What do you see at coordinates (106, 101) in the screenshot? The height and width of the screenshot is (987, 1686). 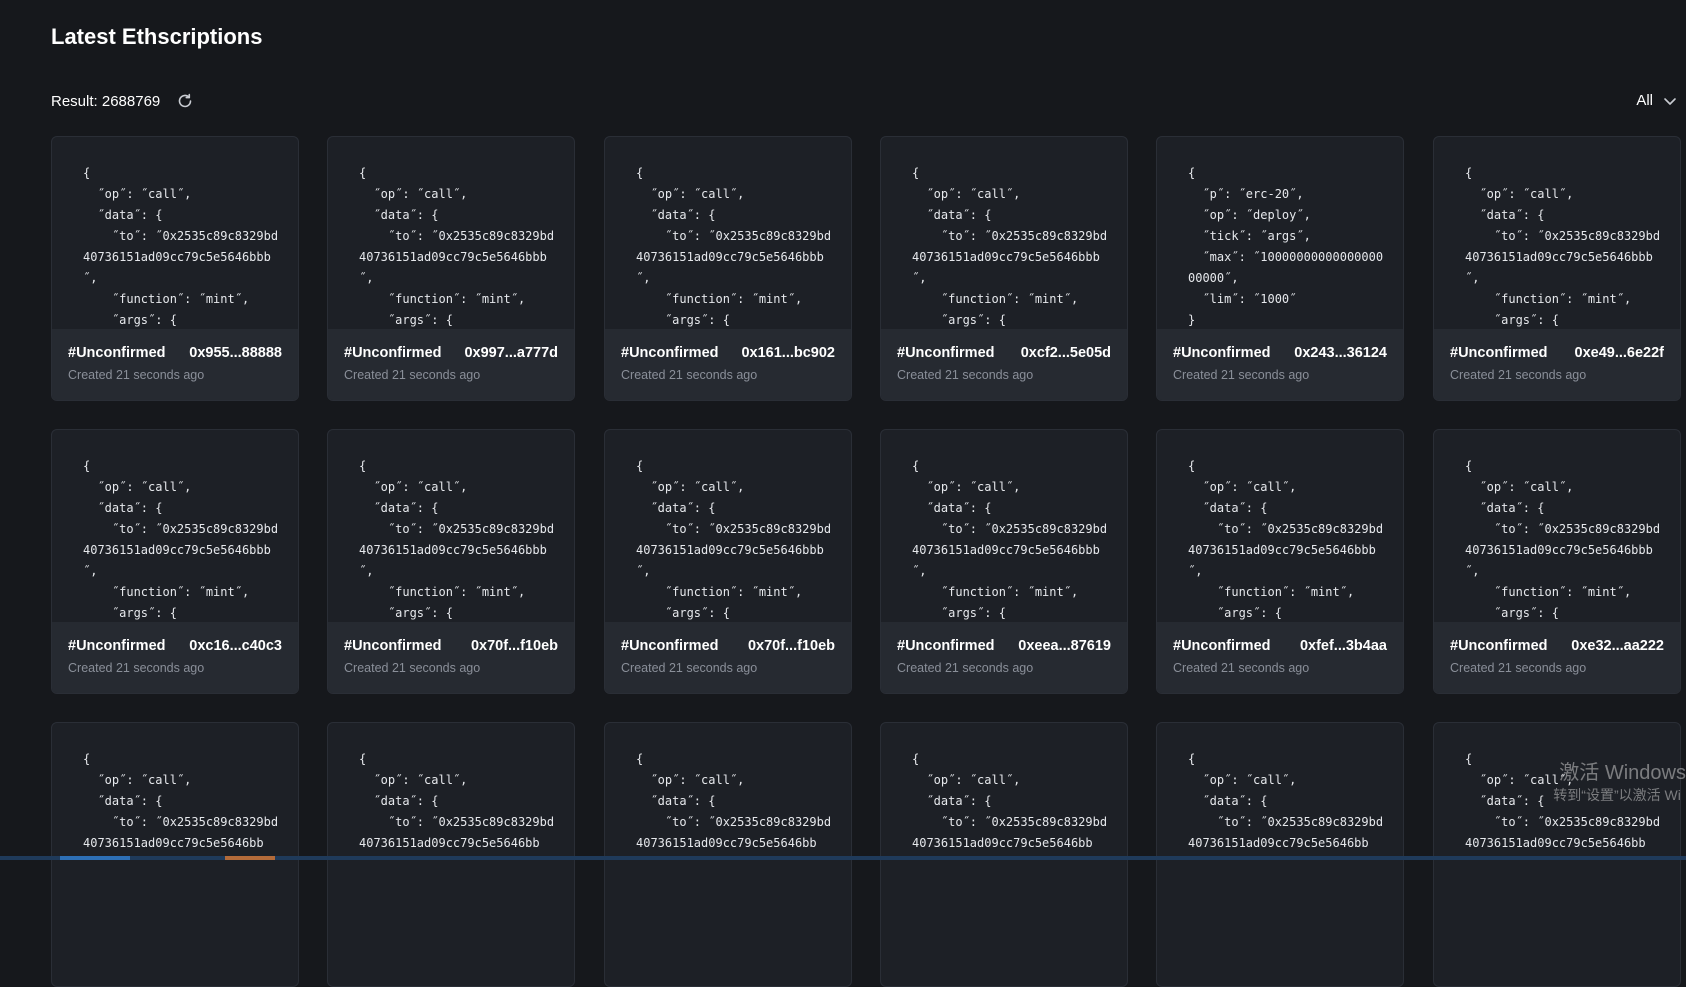 I see `result-count: Result: 2688769` at bounding box center [106, 101].